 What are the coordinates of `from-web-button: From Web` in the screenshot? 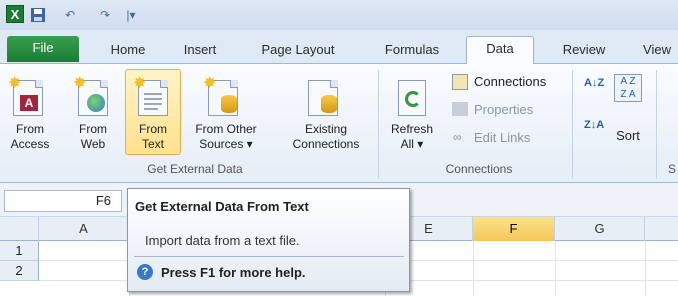 It's located at (93, 137).